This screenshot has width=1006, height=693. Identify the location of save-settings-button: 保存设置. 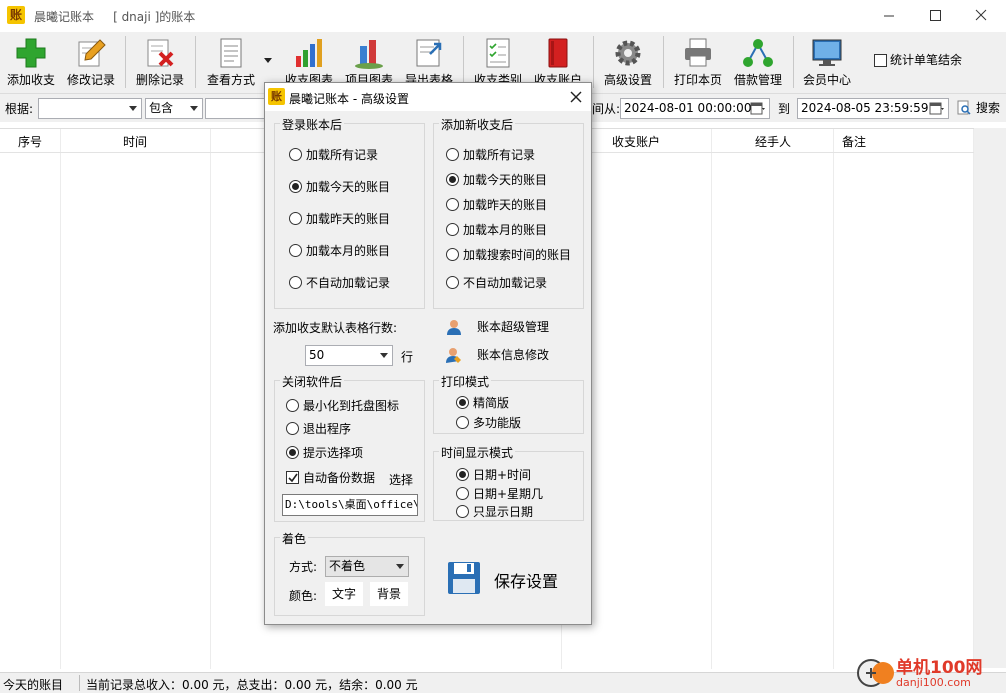
(510, 577).